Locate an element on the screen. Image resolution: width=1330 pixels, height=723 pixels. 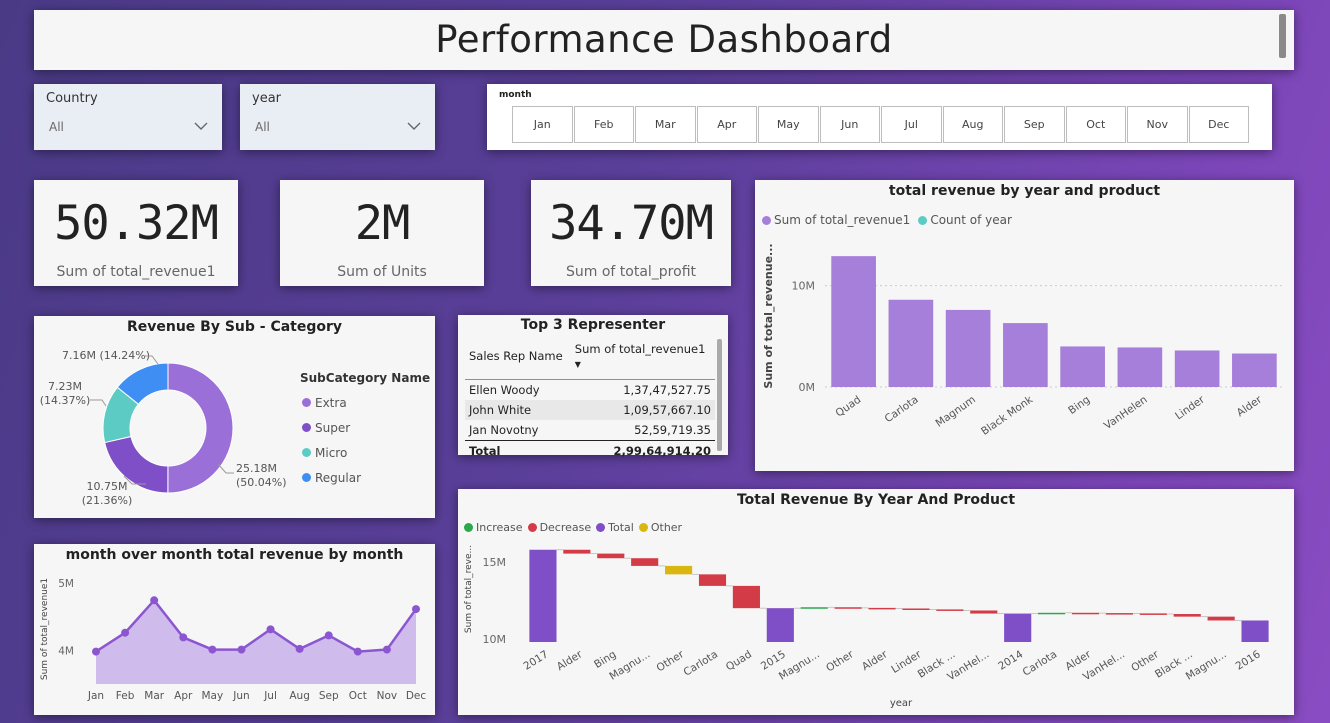
donut-slice-extra is located at coordinates (200, 428).